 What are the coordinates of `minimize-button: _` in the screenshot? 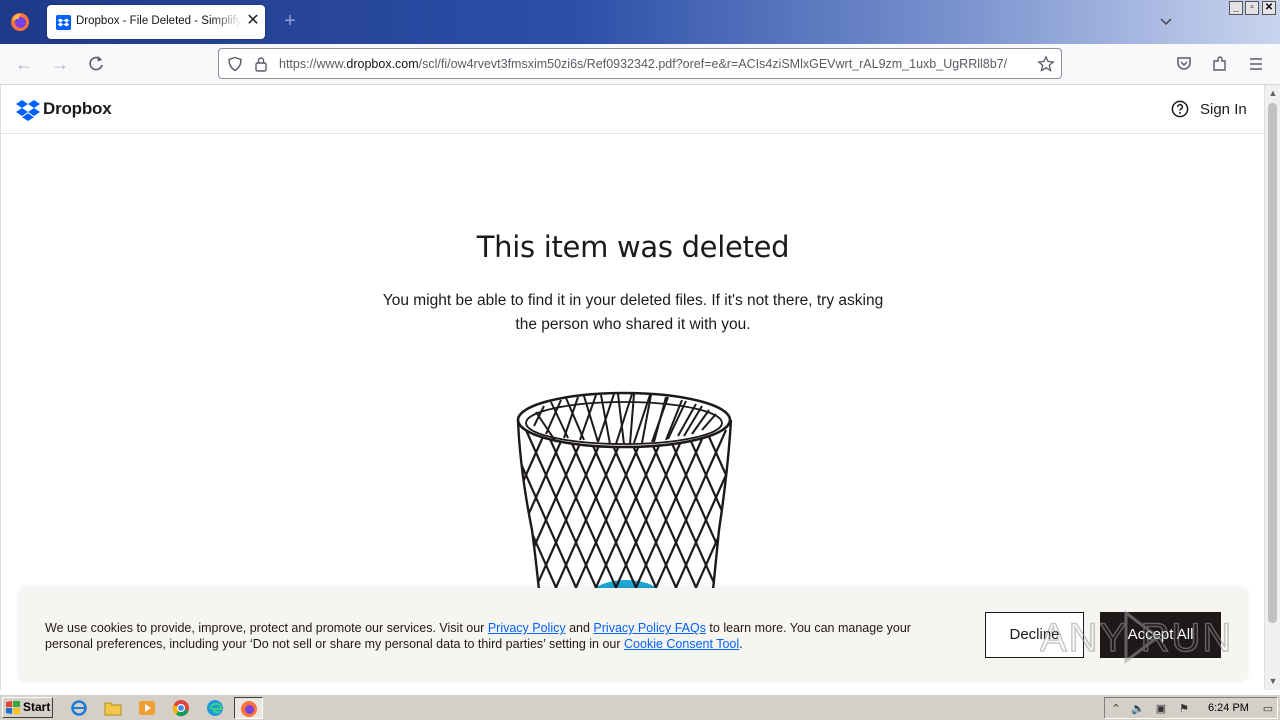 It's located at (1236, 8).